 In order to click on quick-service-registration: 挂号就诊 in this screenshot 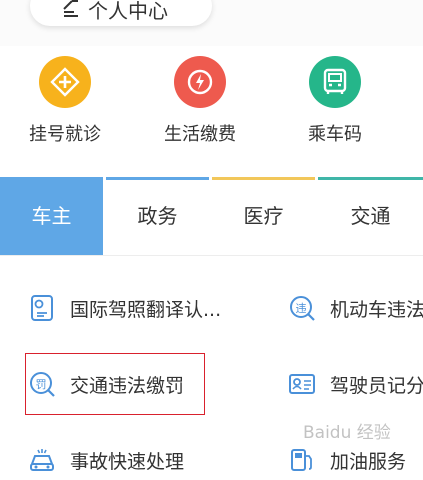, I will do `click(65, 96)`.